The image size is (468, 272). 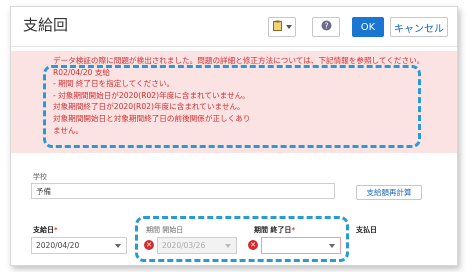 I want to click on recalc-button: 支給額再計算, so click(x=389, y=192).